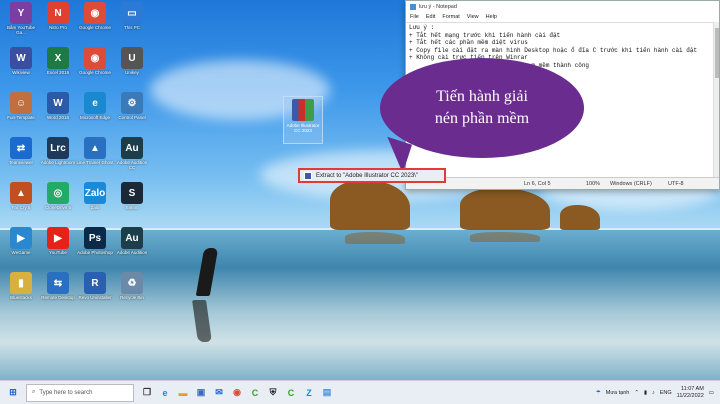  What do you see at coordinates (132, 16) in the screenshot?
I see `desktop-icon: ▭ This PC` at bounding box center [132, 16].